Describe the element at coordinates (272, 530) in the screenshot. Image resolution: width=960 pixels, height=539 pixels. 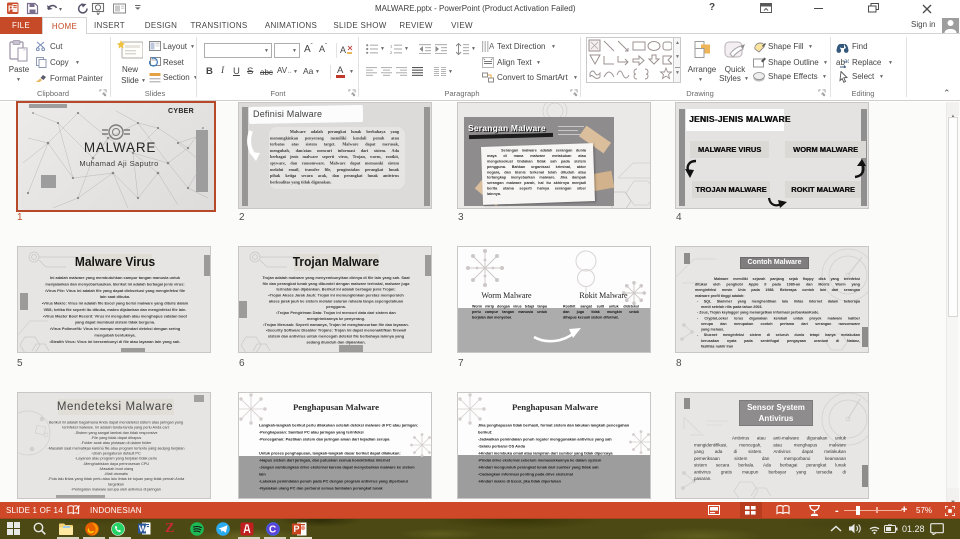
I see `svg-text: C` at that location.